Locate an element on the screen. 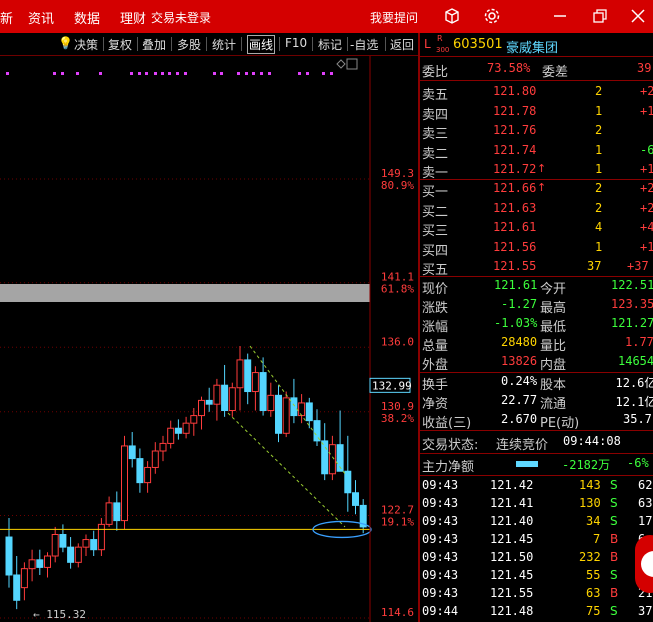  tick-row: 09:44 121.48 75 S 37 is located at coordinates (536, 612).